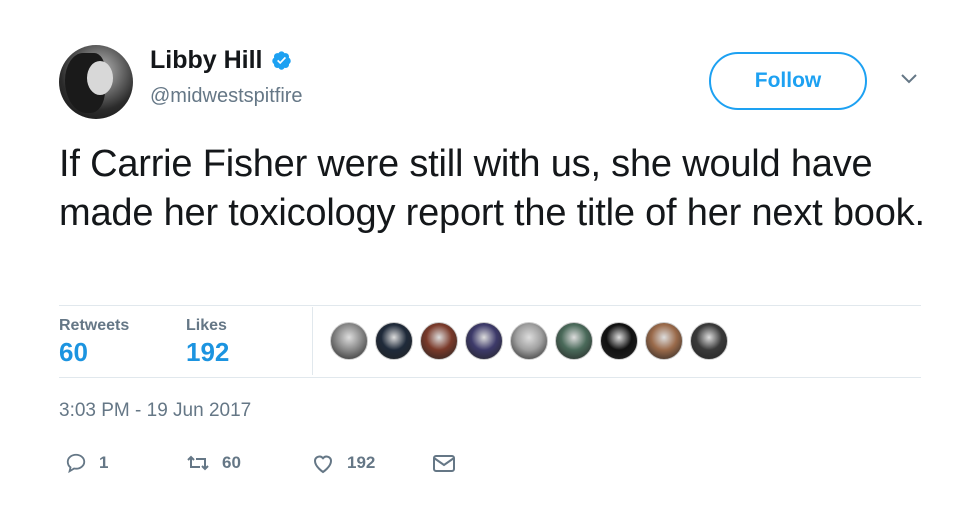 The height and width of the screenshot is (521, 980). Describe the element at coordinates (281, 60) in the screenshot. I see `verified-badge-icon` at that location.